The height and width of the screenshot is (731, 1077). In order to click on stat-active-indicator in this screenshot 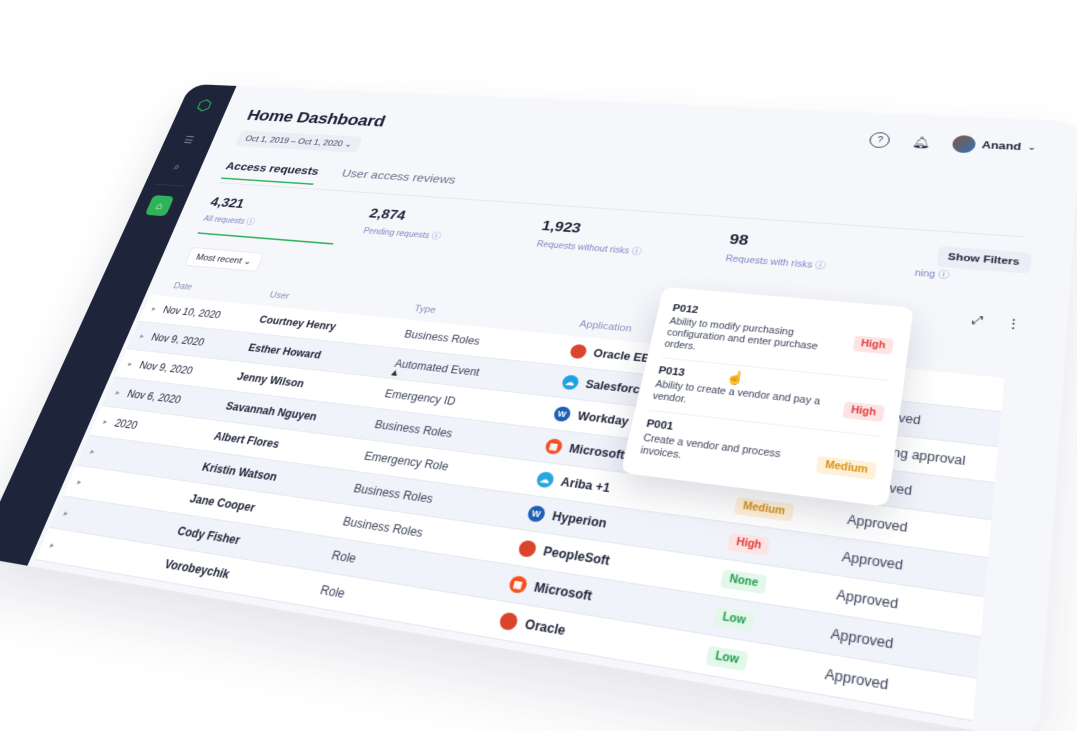, I will do `click(265, 238)`.